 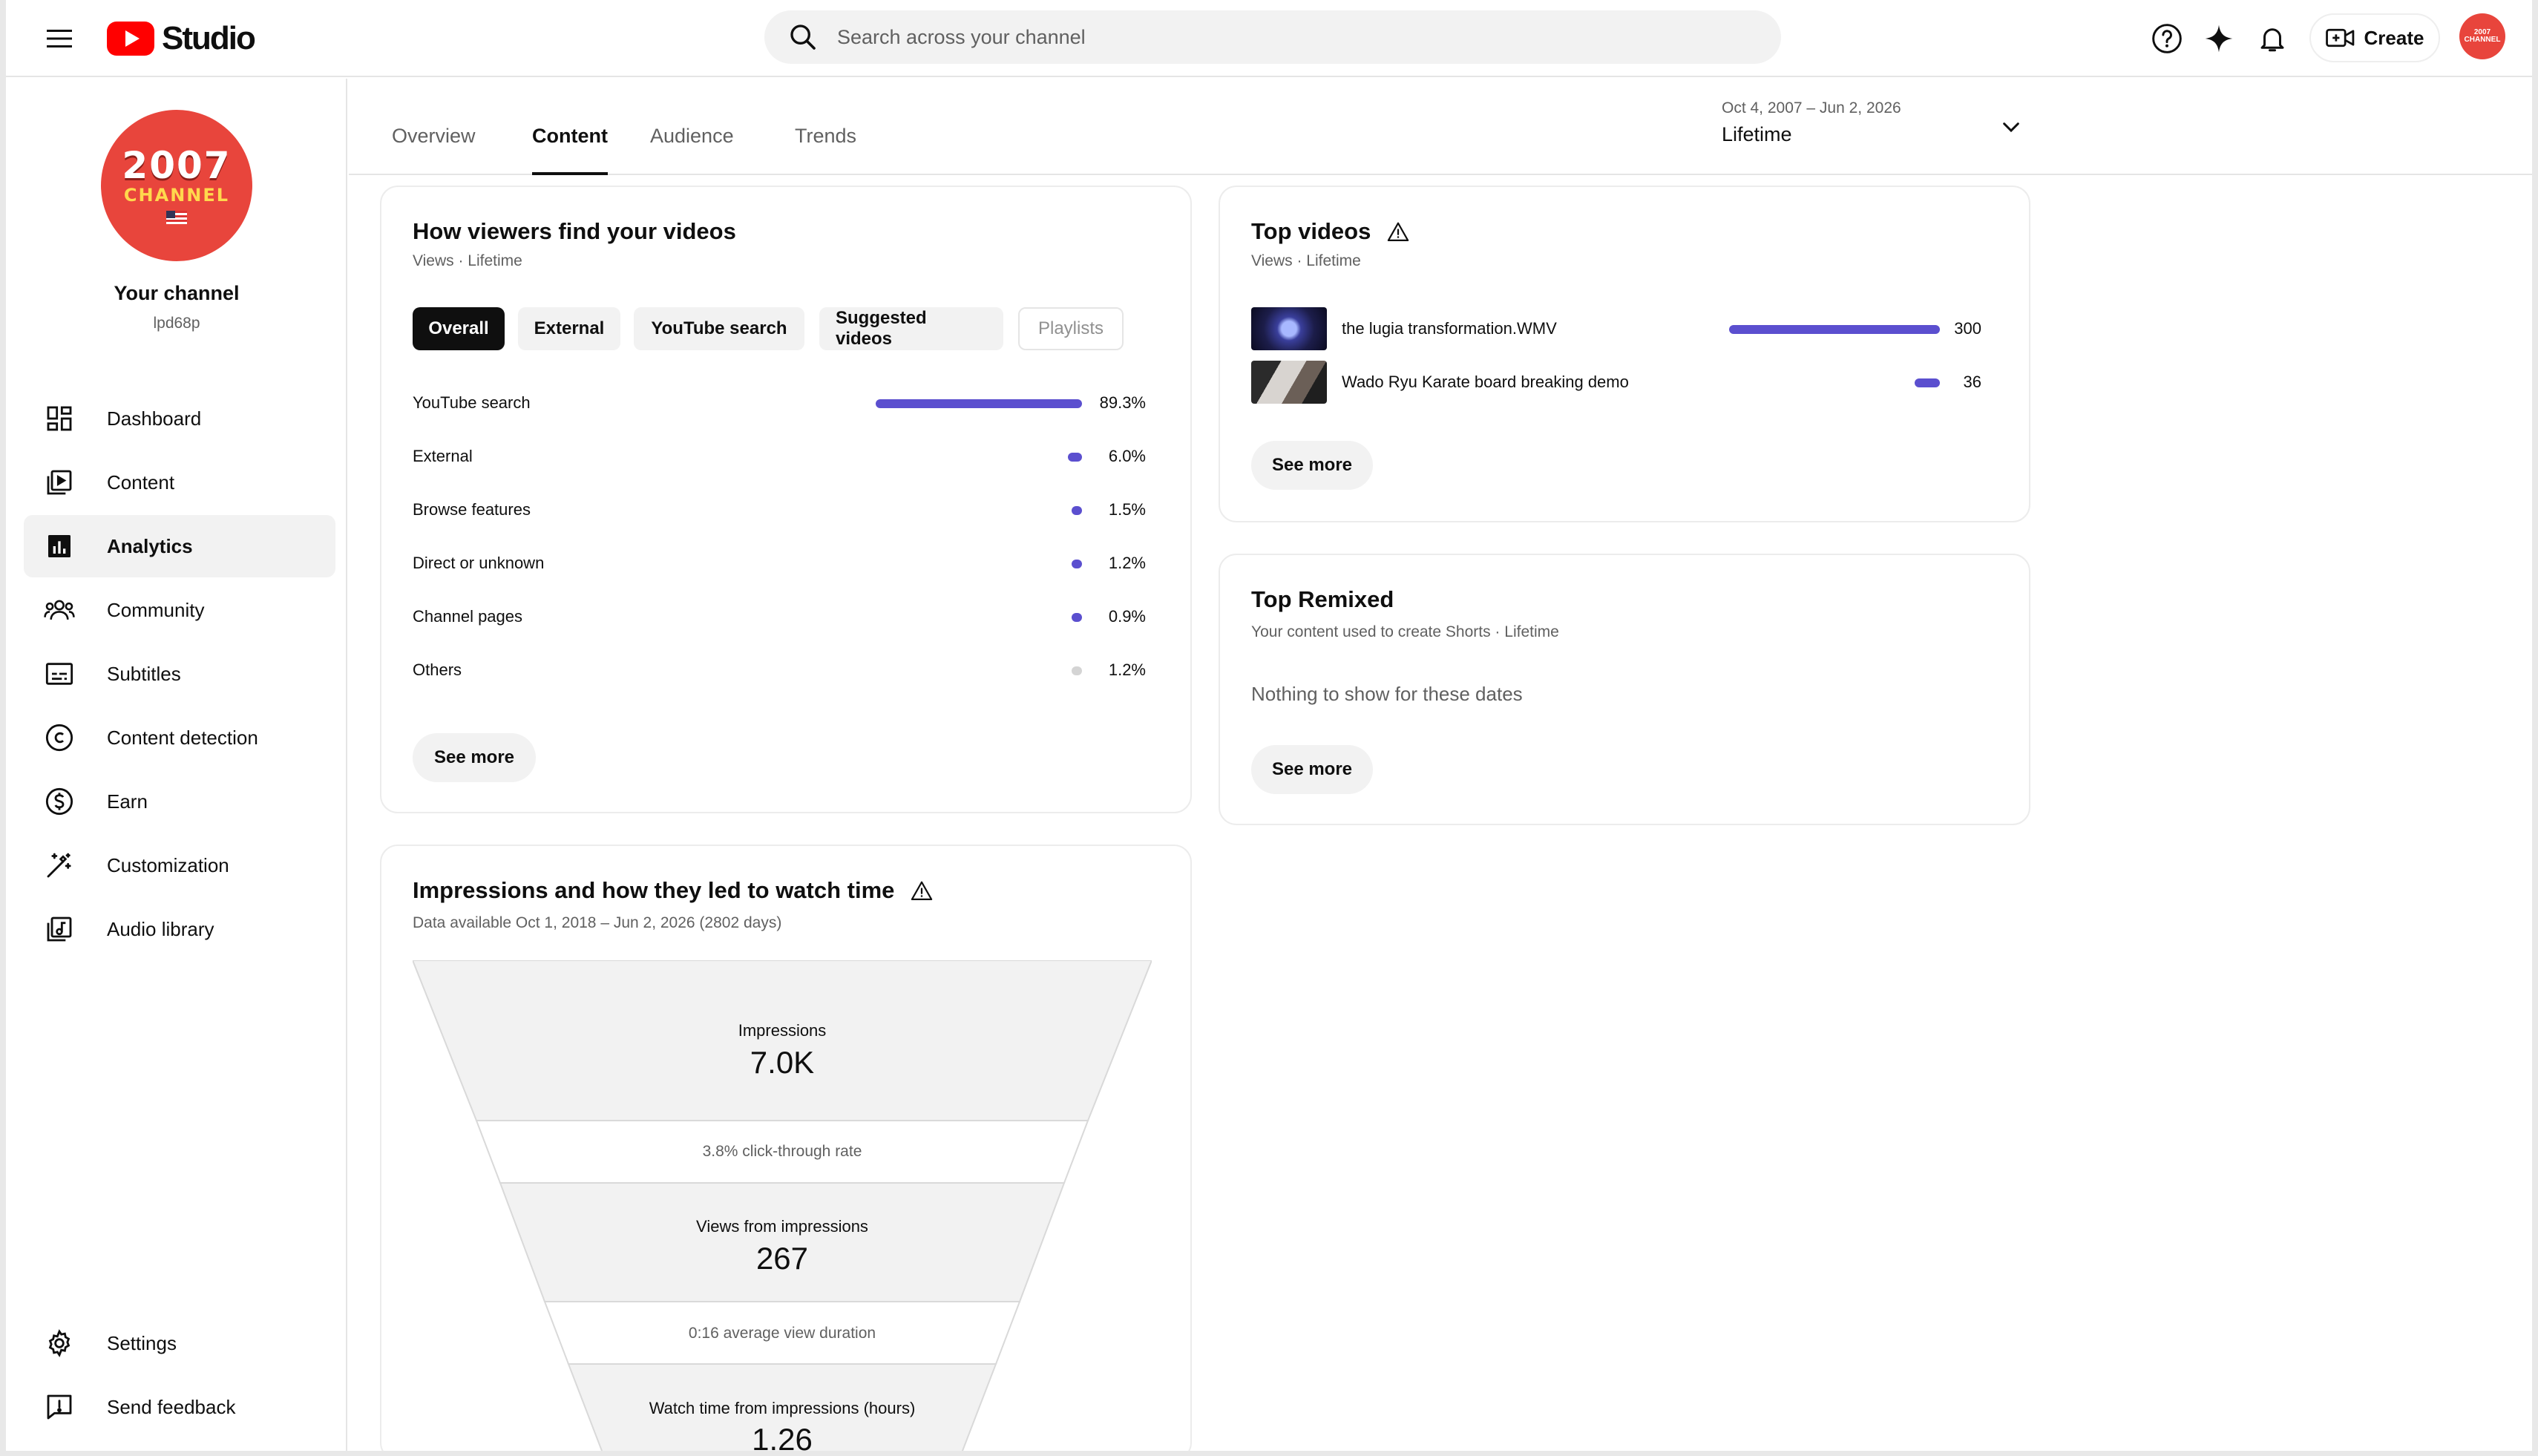 What do you see at coordinates (2272, 39) in the screenshot?
I see `notifications-bell-icon` at bounding box center [2272, 39].